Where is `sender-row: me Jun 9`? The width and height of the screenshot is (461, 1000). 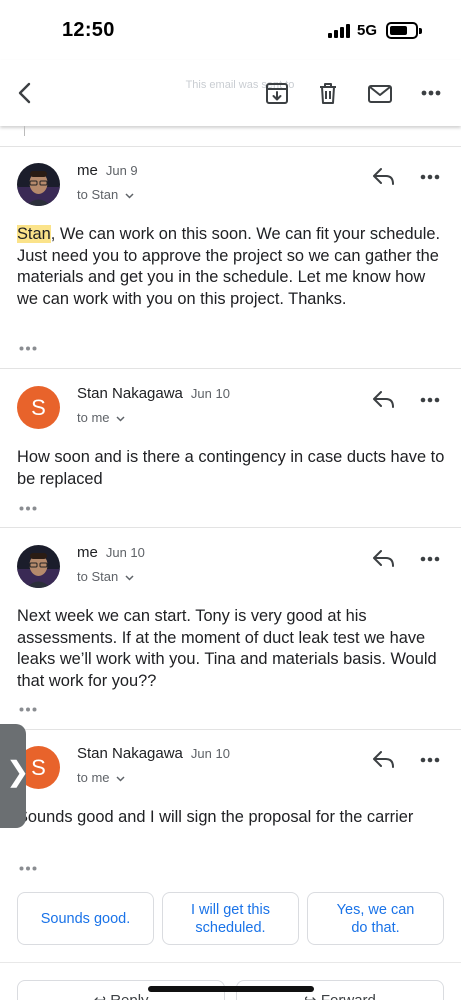
sender-row: me Jun 9 is located at coordinates (107, 170).